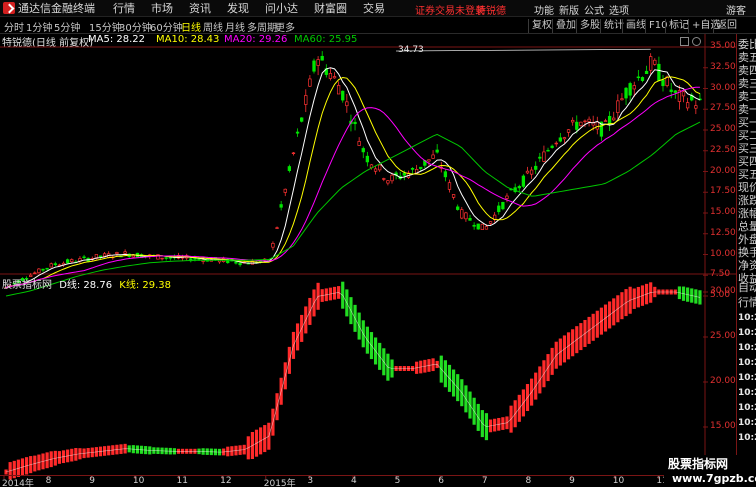 This screenshot has height=487, width=756. I want to click on watermark: 股票指标网 www.7gpzb.com, so click(710, 471).